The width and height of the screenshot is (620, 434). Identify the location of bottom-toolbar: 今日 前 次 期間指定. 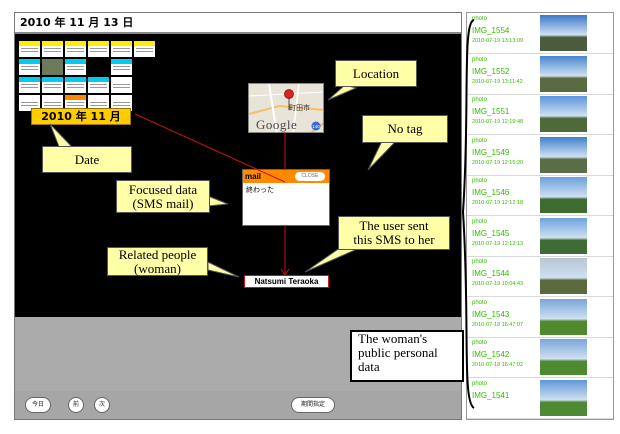
(238, 405).